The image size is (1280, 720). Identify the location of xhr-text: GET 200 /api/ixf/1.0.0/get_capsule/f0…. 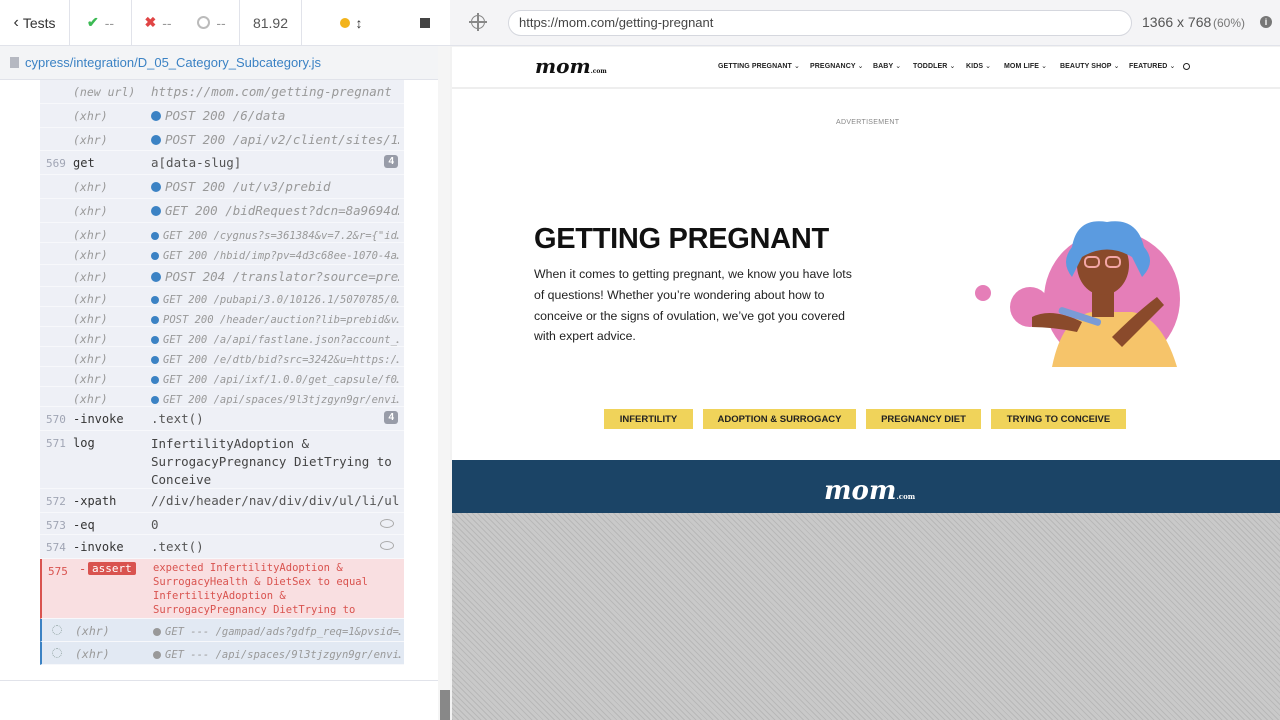
(281, 380).